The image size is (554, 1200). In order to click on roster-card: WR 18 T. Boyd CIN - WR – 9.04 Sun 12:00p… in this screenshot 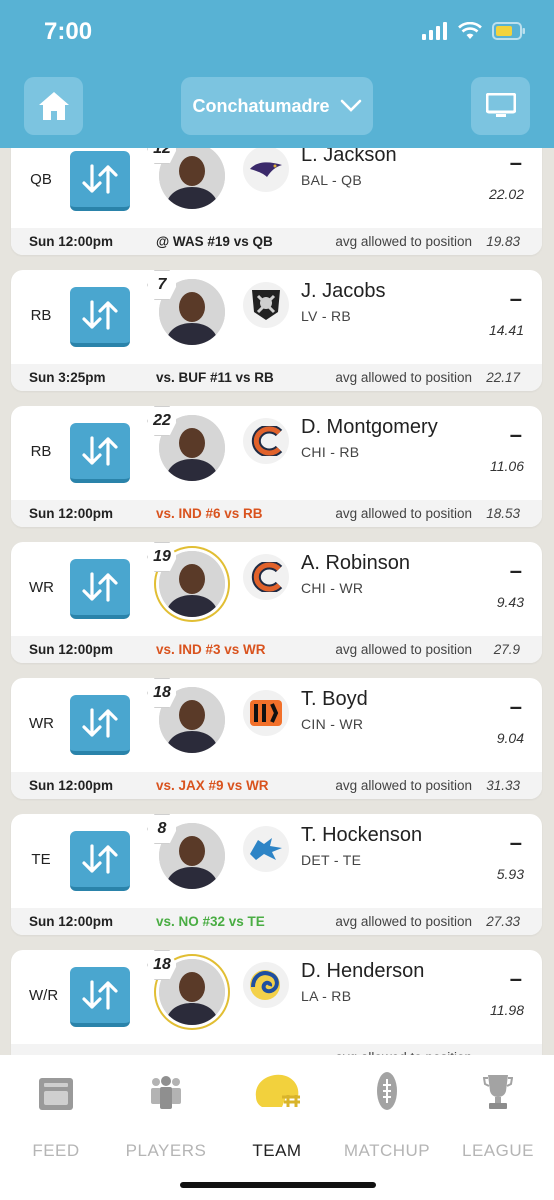, I will do `click(276, 738)`.